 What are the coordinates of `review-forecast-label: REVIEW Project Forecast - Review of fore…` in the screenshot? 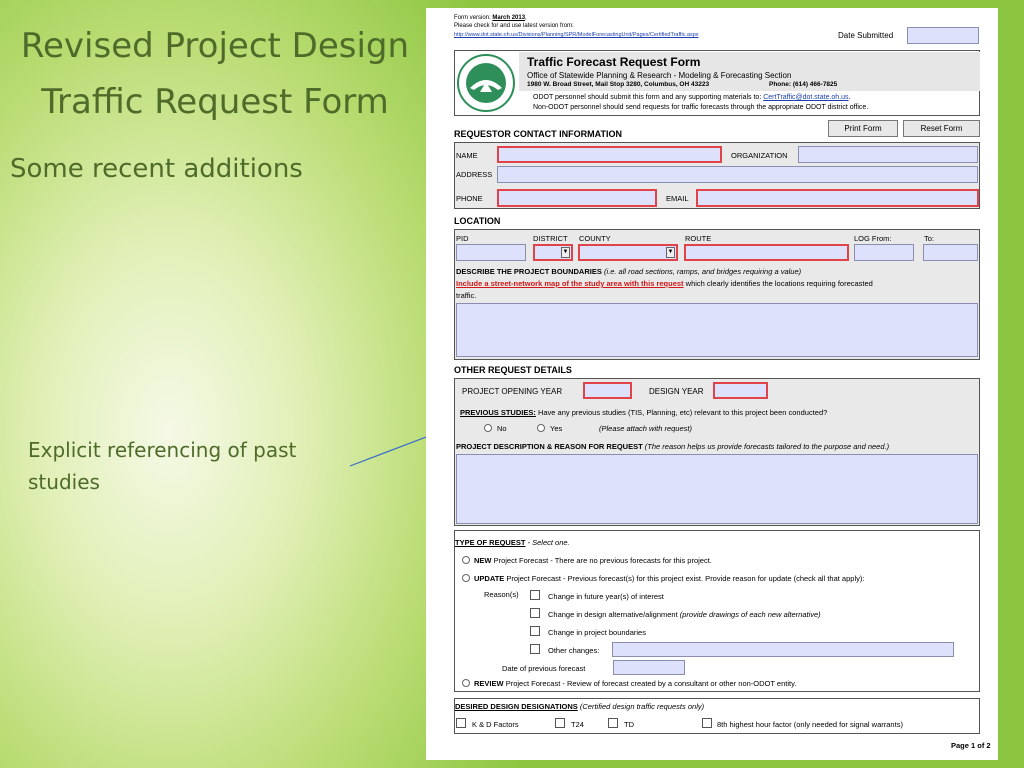 It's located at (635, 683).